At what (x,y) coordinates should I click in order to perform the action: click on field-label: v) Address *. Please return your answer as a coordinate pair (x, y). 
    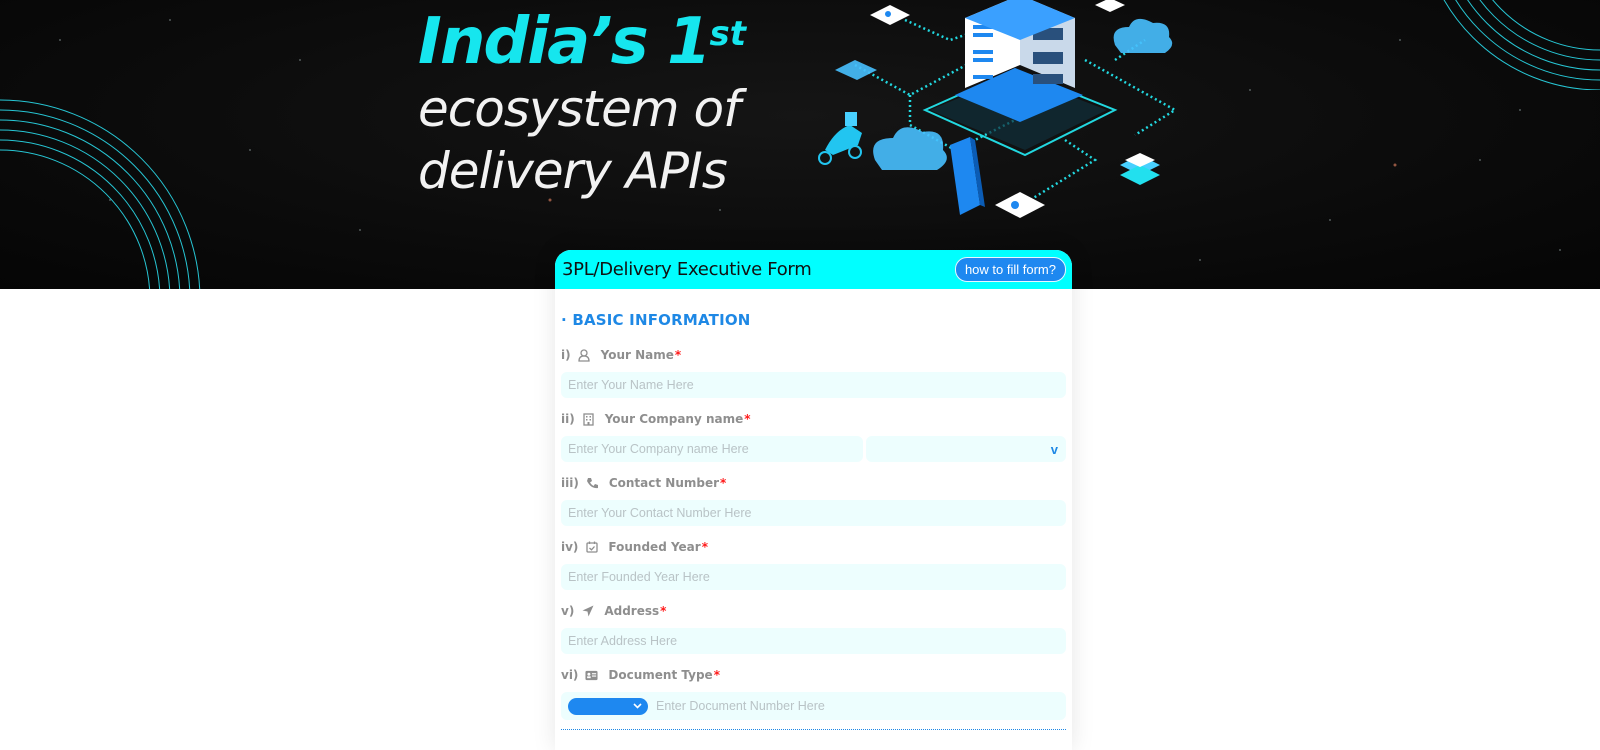
    Looking at the image, I should click on (813, 611).